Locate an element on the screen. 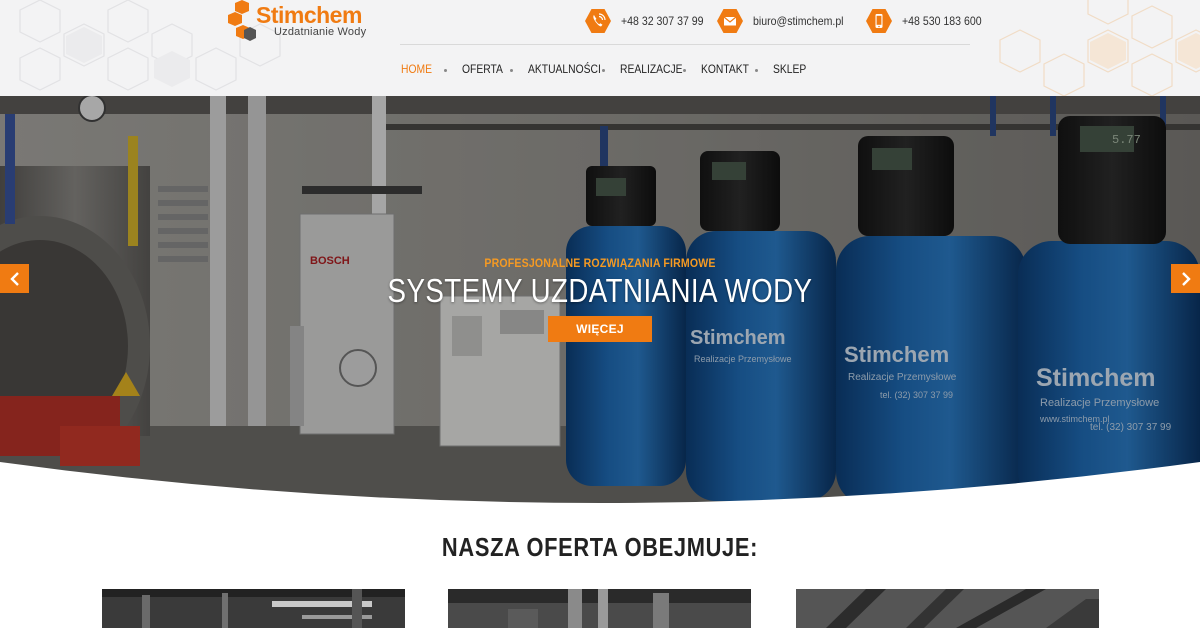 This screenshot has height=628, width=1200. nav-item-aktualnosci: AKTUALNOŚCI is located at coordinates (564, 69).